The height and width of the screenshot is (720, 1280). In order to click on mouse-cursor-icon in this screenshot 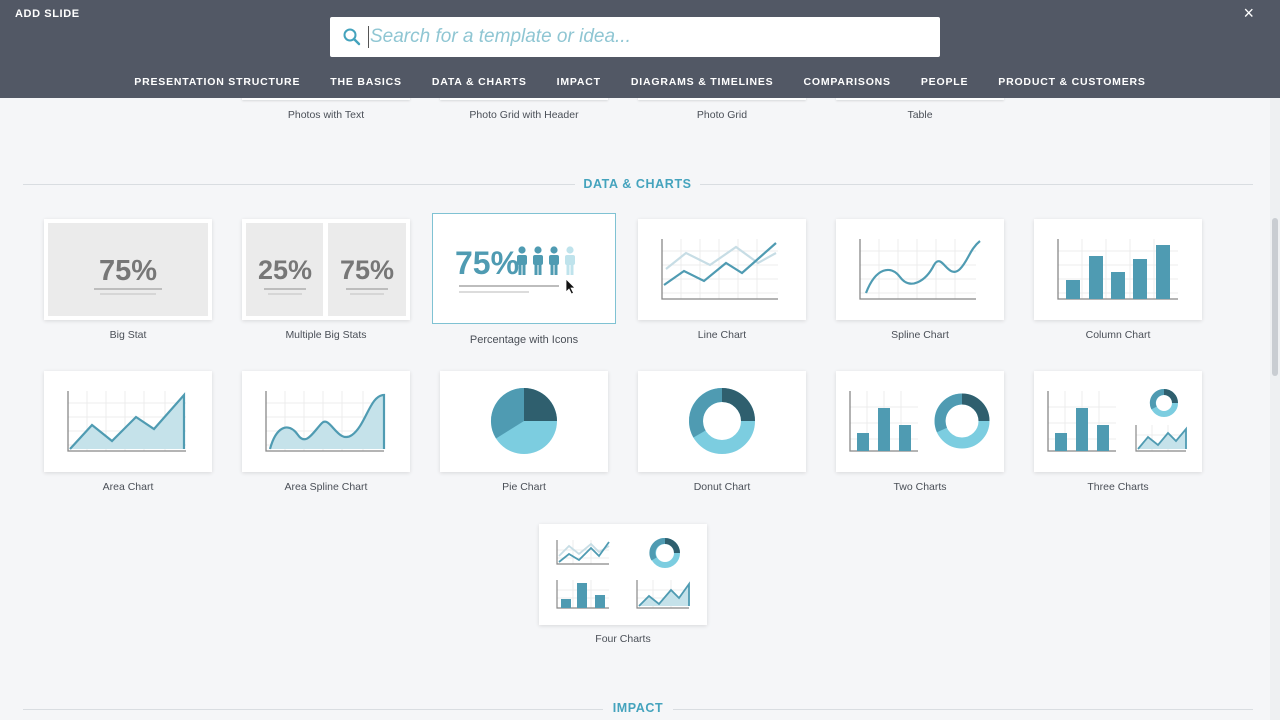, I will do `click(570, 286)`.